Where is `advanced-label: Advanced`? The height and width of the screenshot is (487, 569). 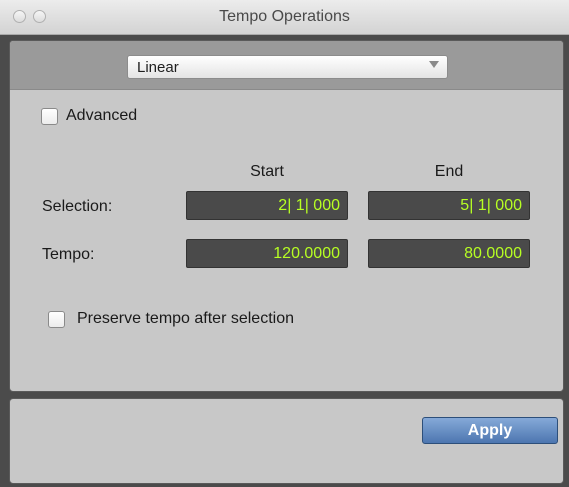
advanced-label: Advanced is located at coordinates (102, 115).